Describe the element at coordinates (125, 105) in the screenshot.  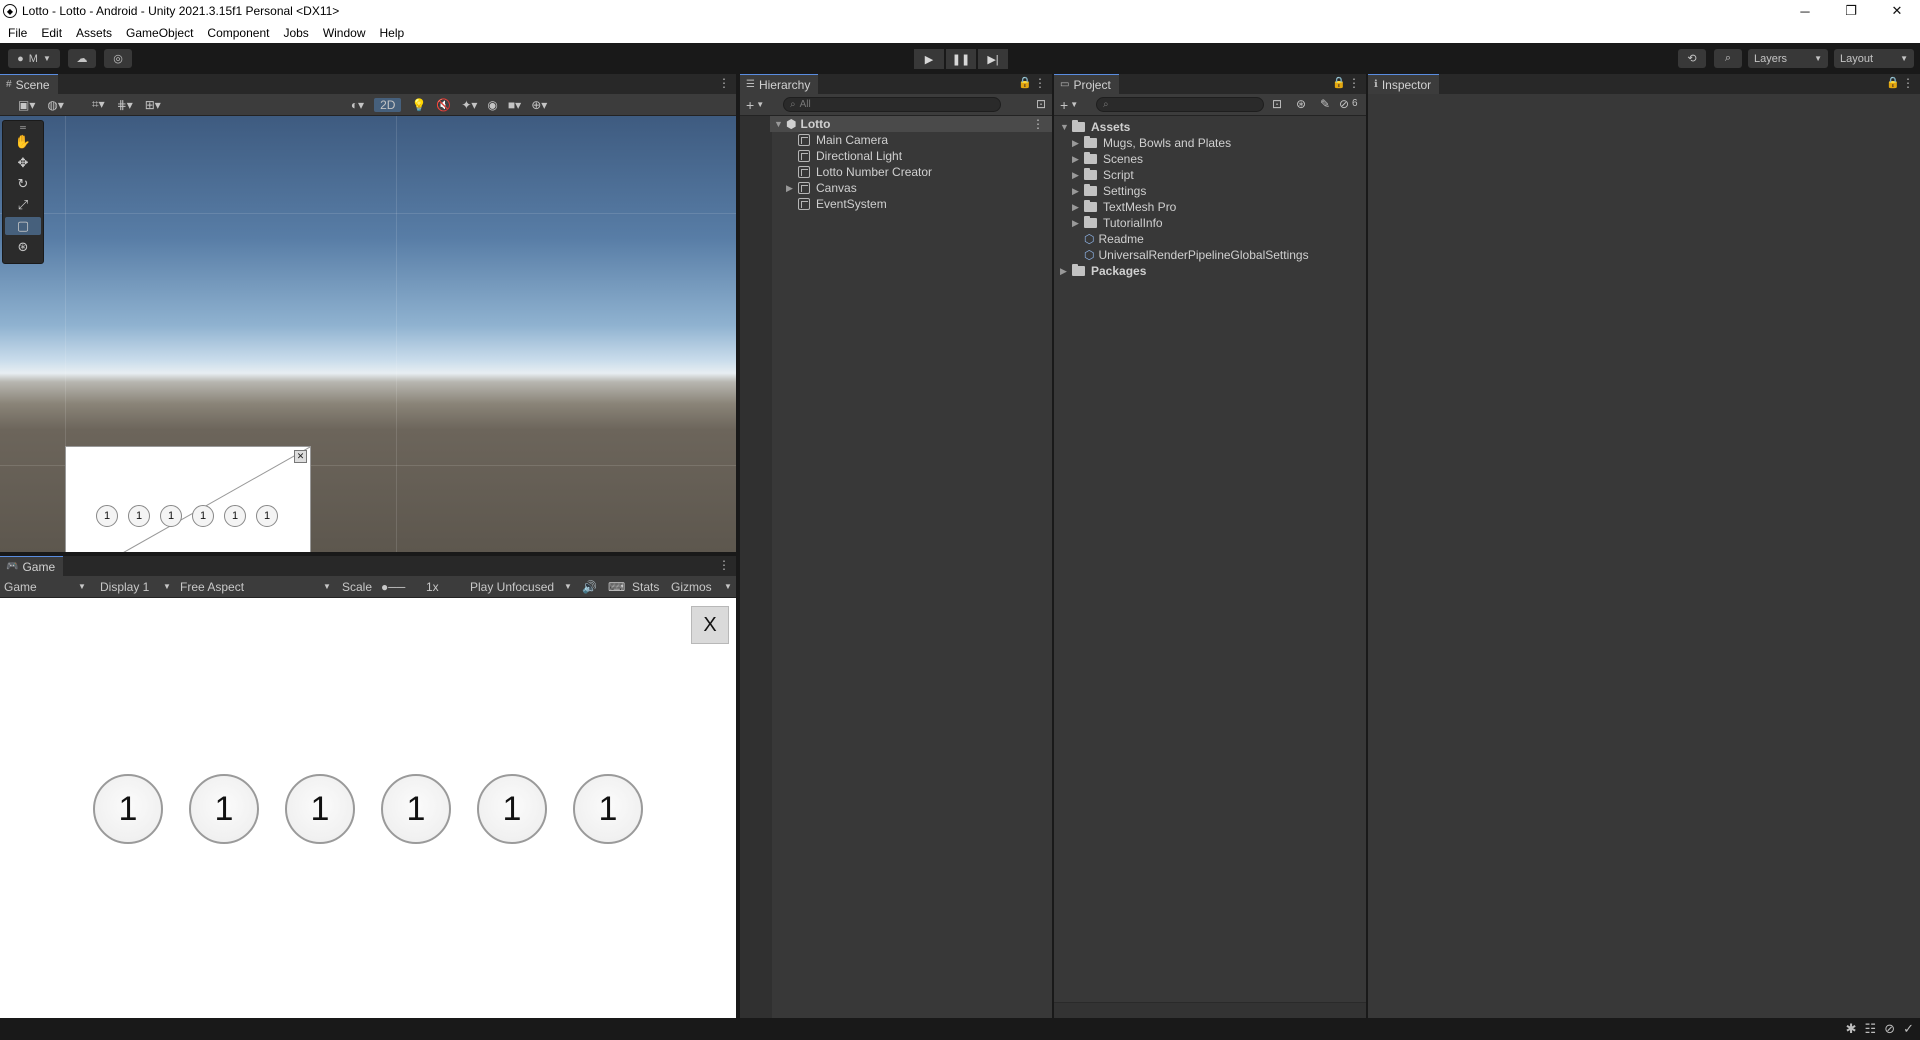
I see `snap-increment-icon: ⋕▾` at that location.